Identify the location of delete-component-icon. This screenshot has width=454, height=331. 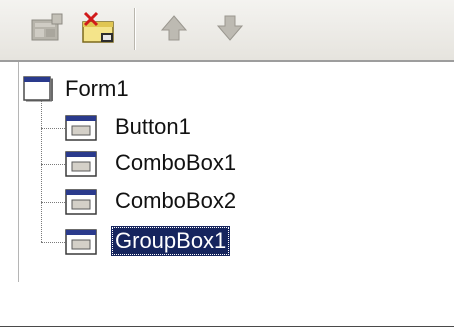
(98, 27).